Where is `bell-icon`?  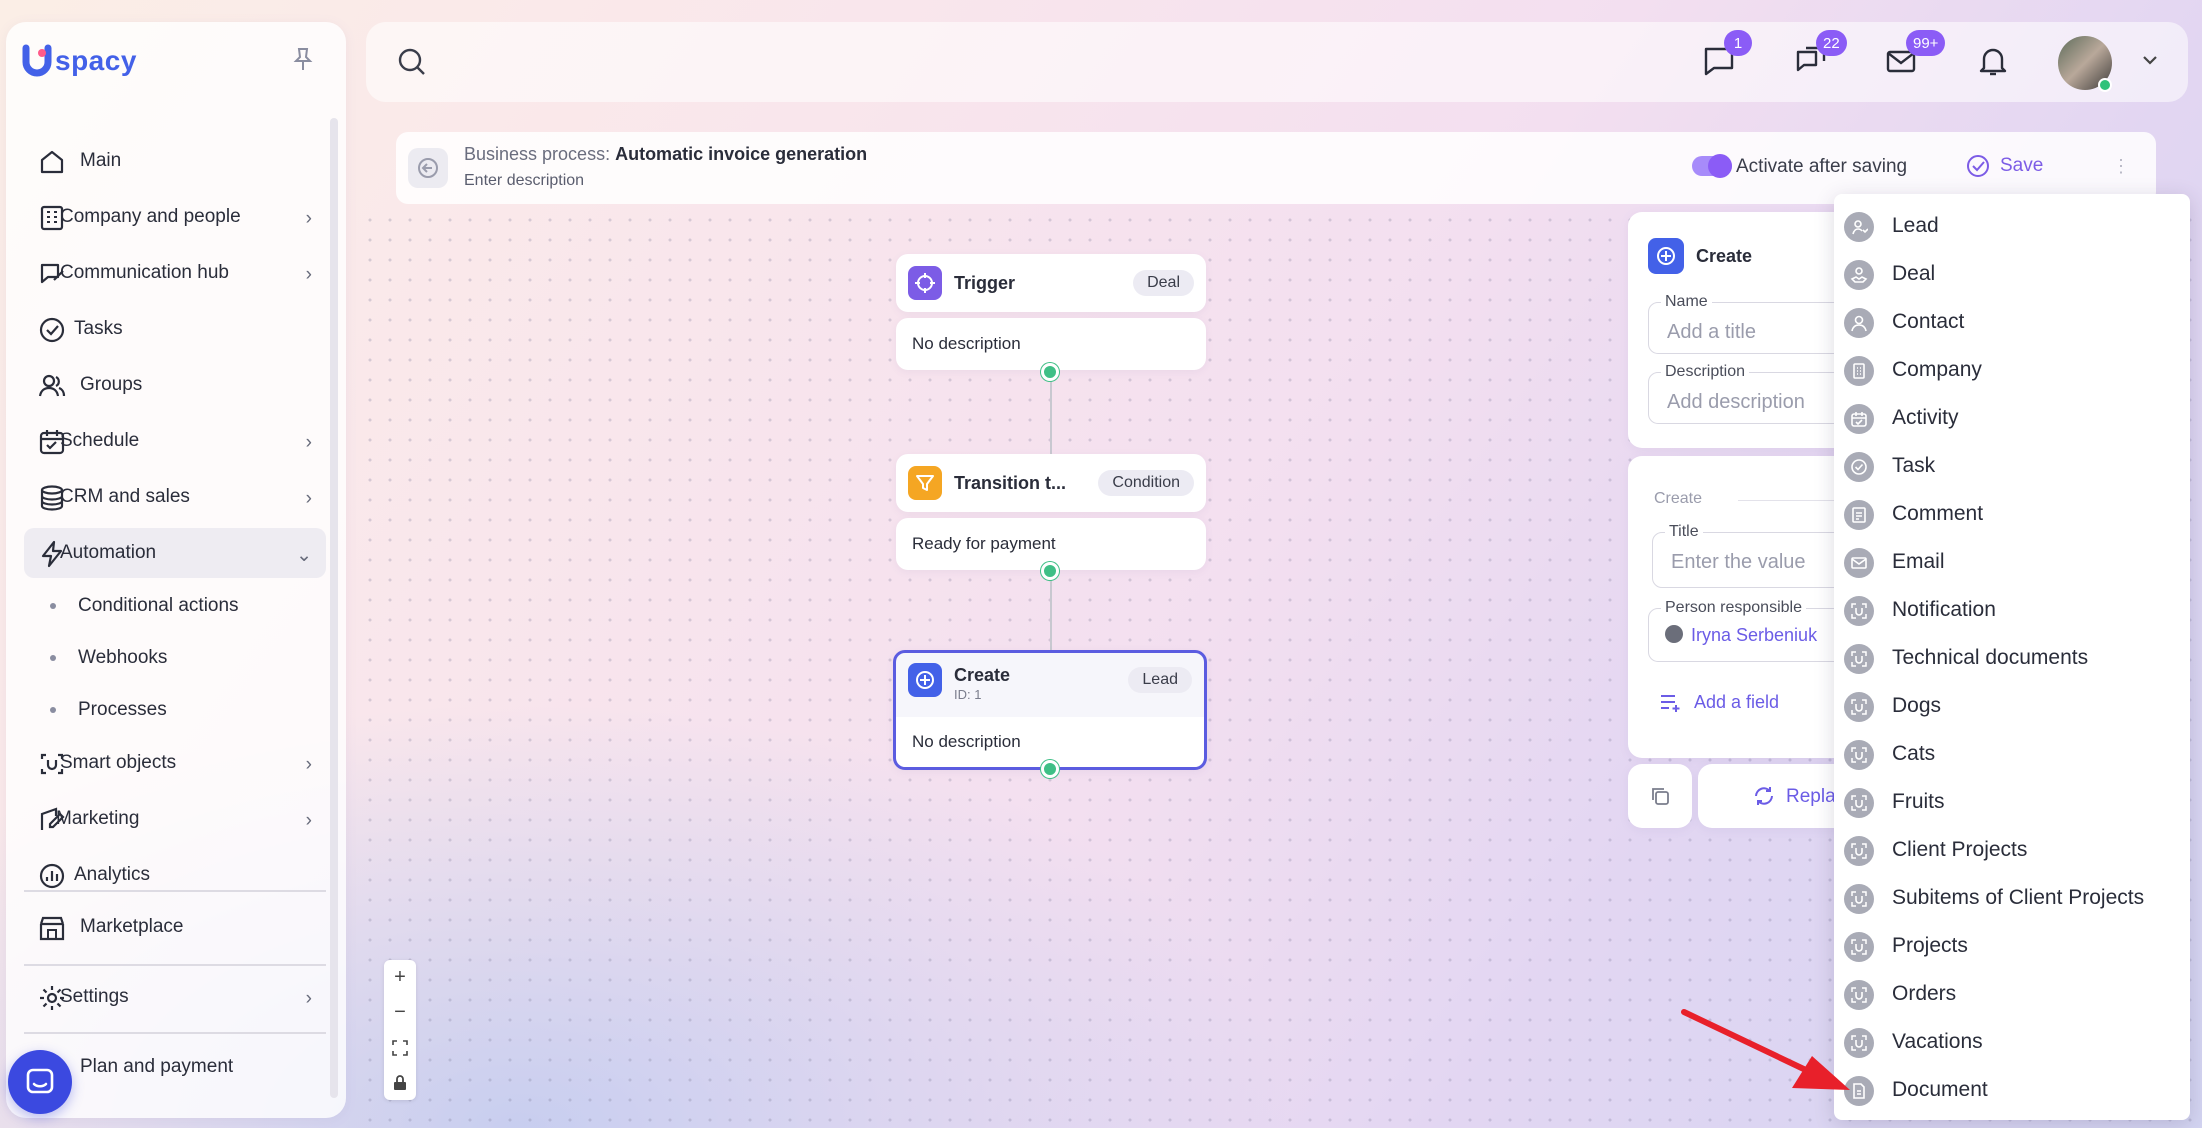
bell-icon is located at coordinates (1993, 62).